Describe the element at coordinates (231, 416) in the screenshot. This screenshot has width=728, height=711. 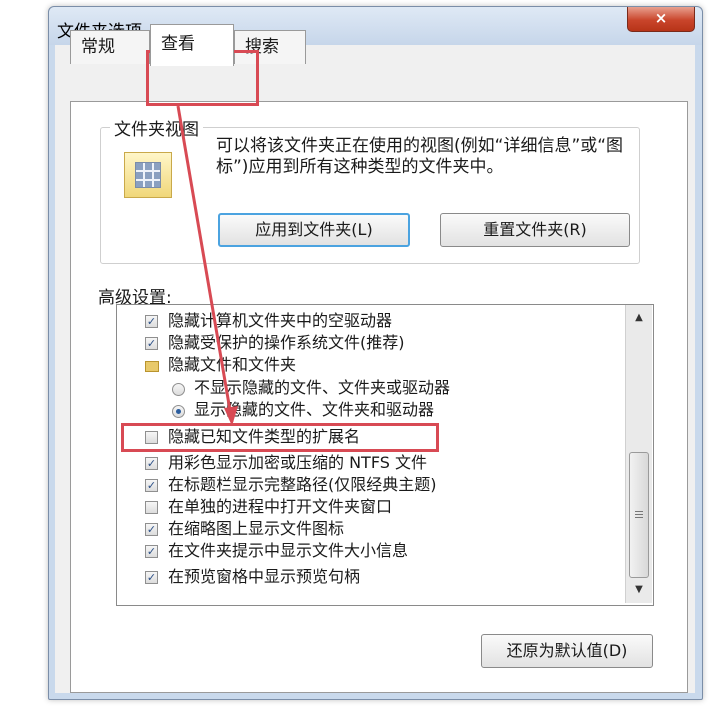
I see `arrow-head-icon` at that location.